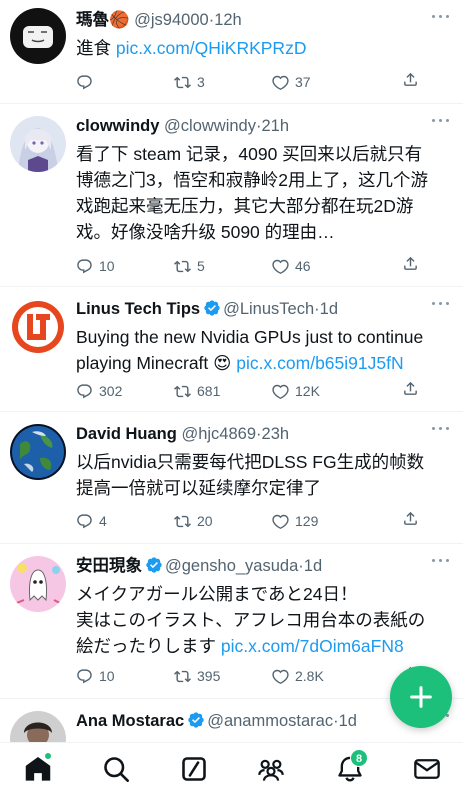  I want to click on repost-button: 3, so click(189, 82).